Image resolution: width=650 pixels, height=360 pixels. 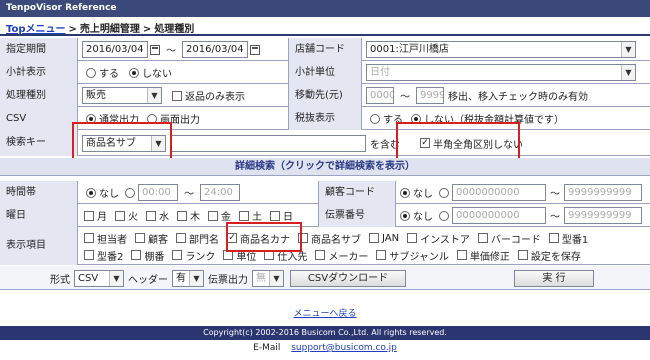 What do you see at coordinates (134, 72) in the screenshot?
I see `subtotal-no-radio` at bounding box center [134, 72].